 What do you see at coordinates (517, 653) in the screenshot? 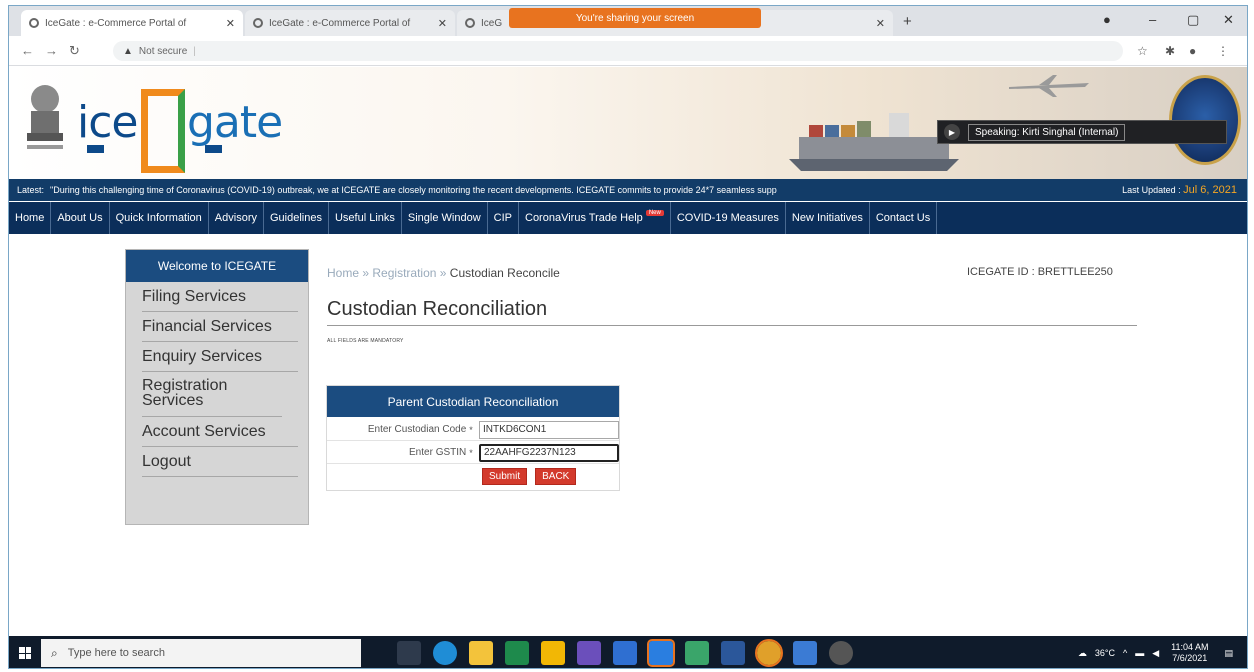
I see `excel-icon` at bounding box center [517, 653].